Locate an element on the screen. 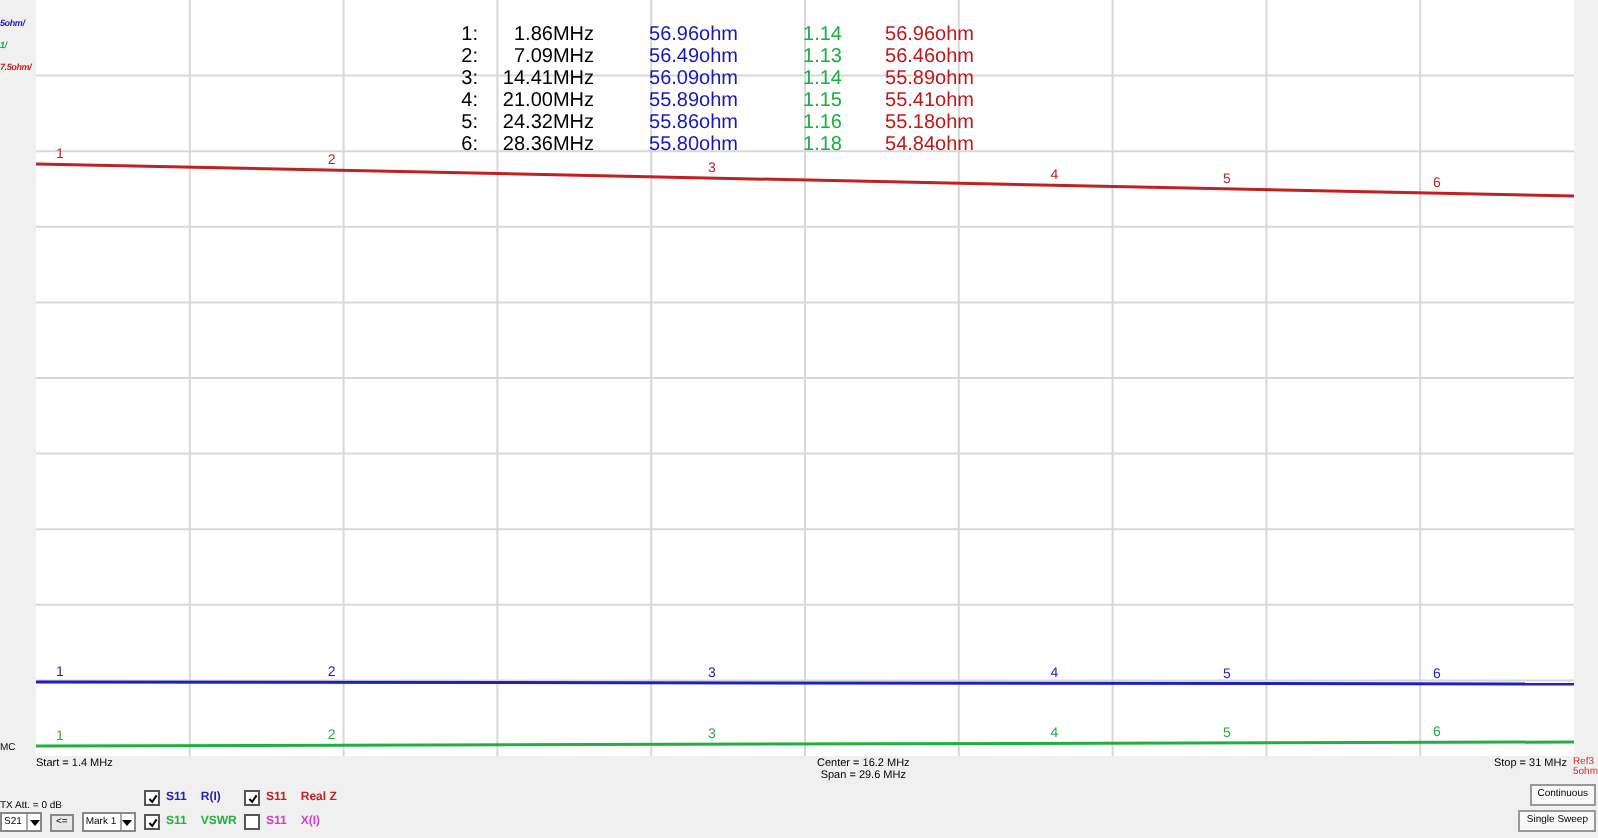  marker-index: 1: is located at coordinates (468, 35).